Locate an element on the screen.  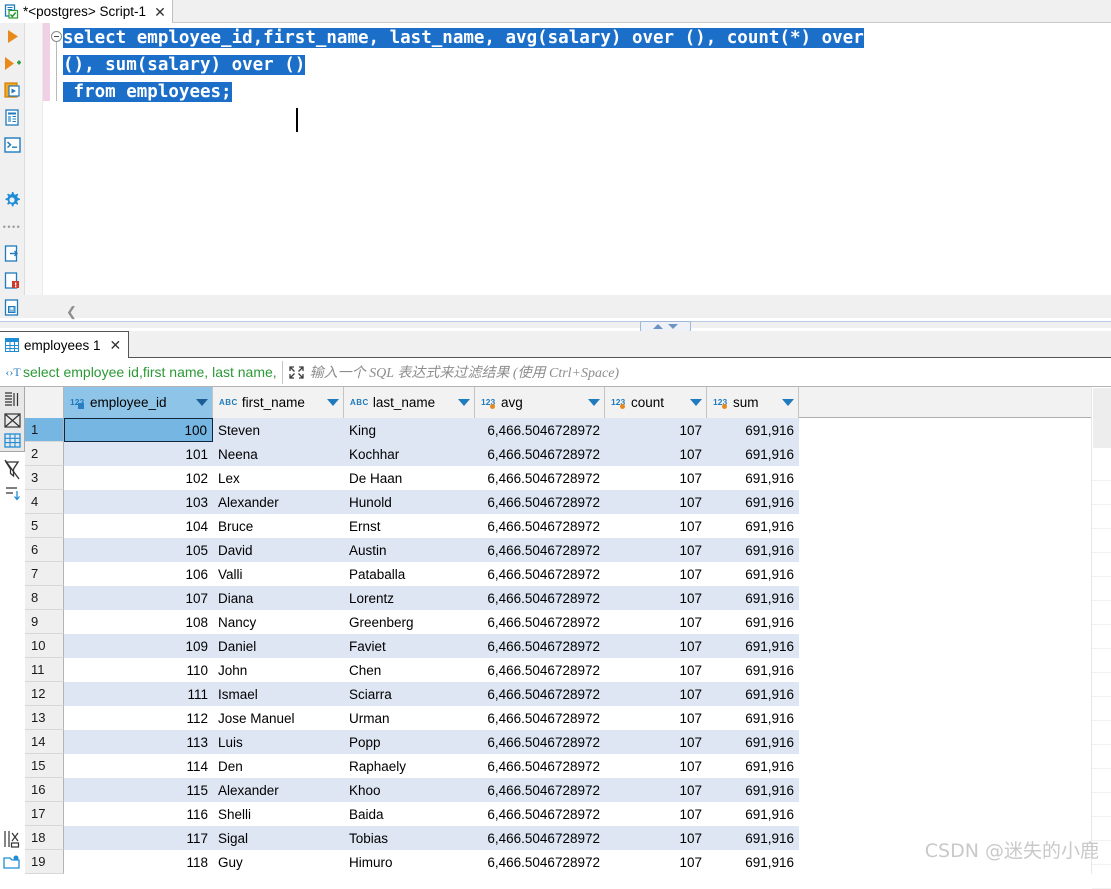
grid-cell-last_name: De Haan is located at coordinates (409, 478).